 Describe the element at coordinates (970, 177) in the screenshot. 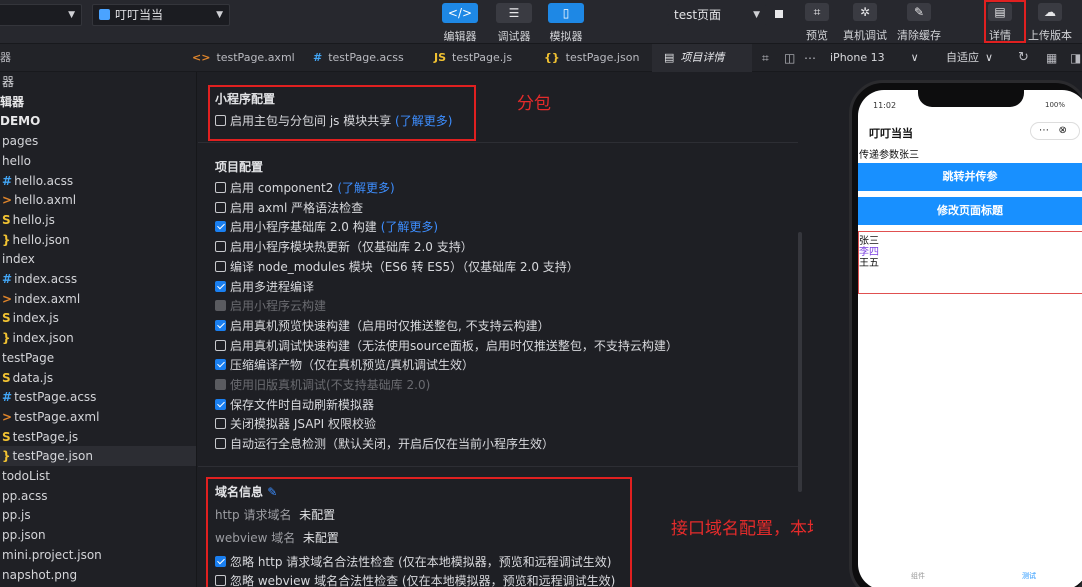

I see `navigate-with-params-button: 跳转并传参` at that location.